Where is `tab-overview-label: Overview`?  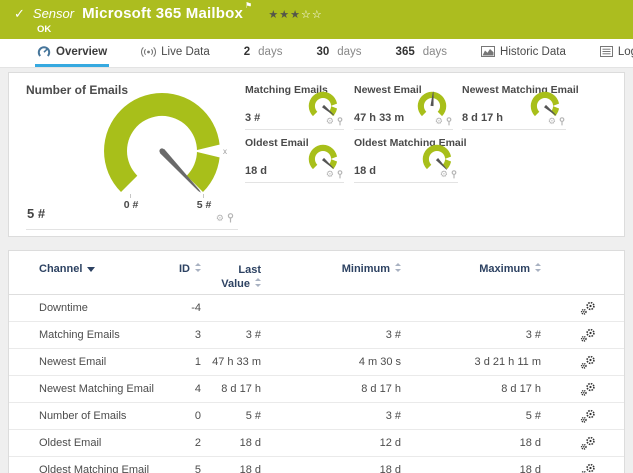
tab-overview-label: Overview is located at coordinates (82, 51).